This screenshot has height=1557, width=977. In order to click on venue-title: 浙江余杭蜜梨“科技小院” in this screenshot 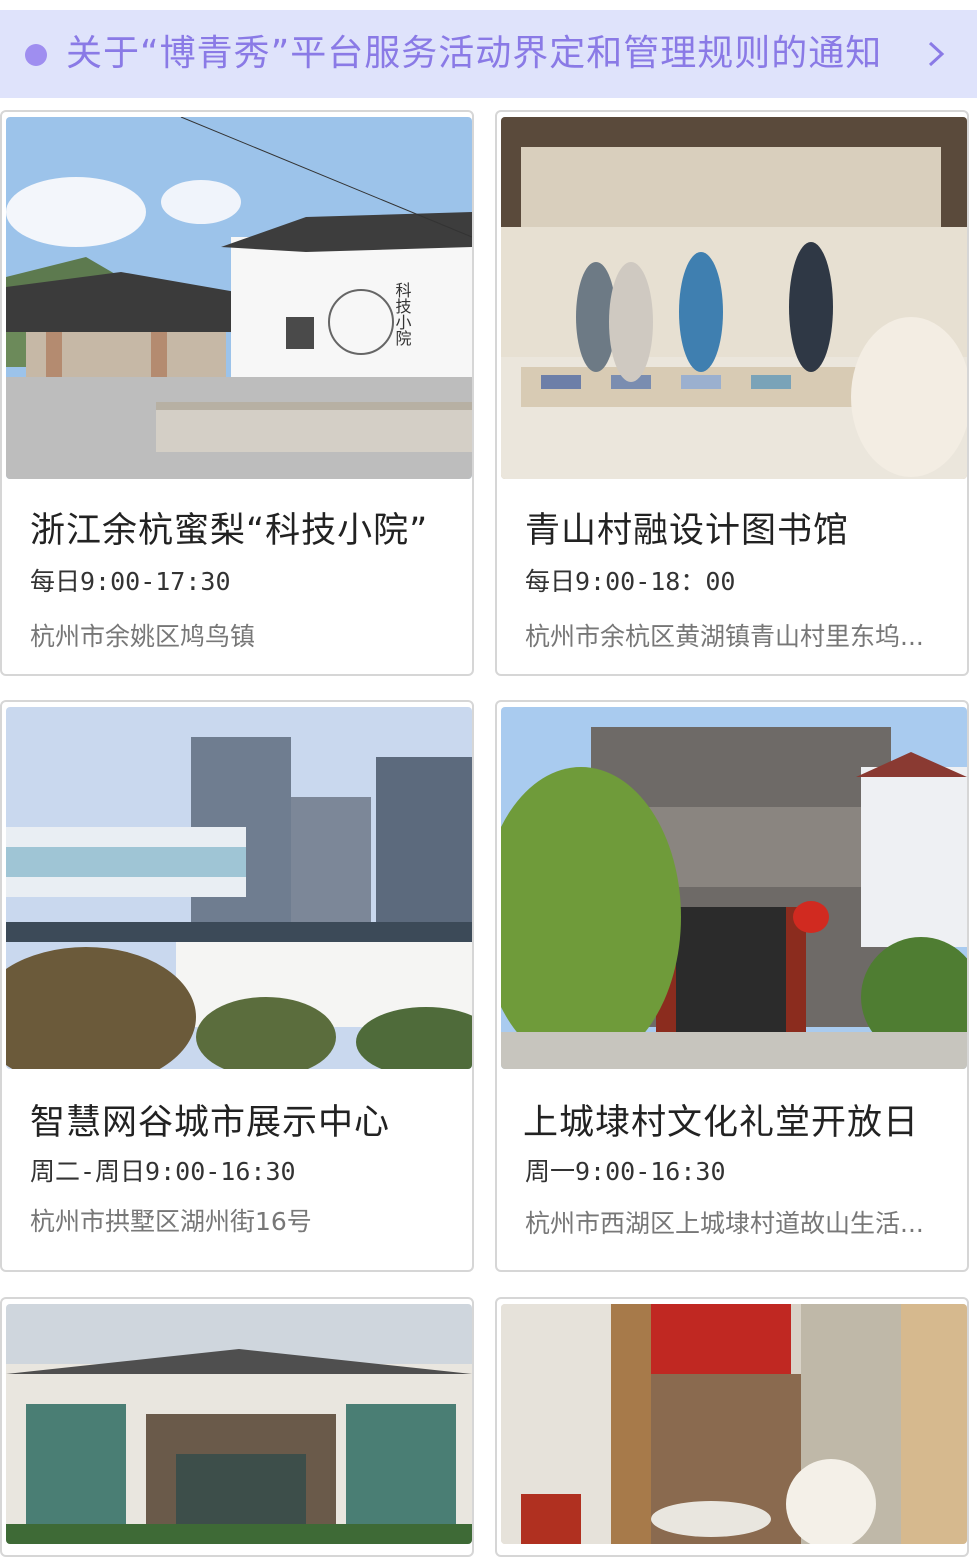, I will do `click(229, 531)`.